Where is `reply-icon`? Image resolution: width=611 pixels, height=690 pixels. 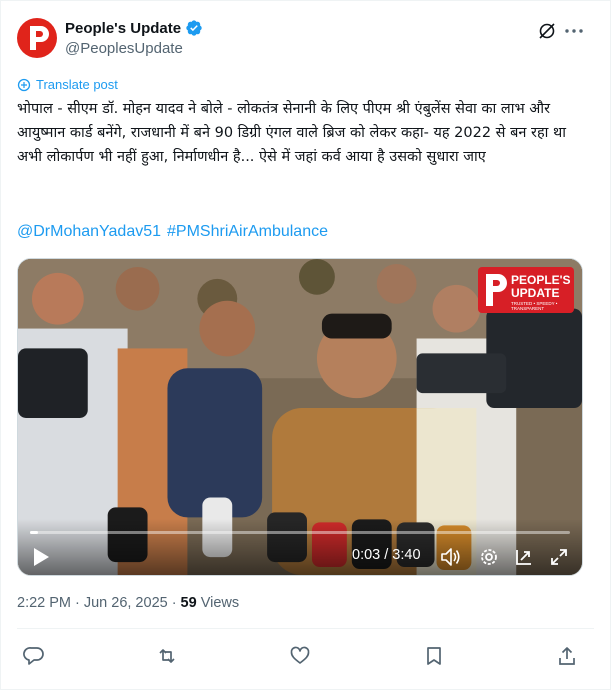
reply-icon is located at coordinates (33, 656).